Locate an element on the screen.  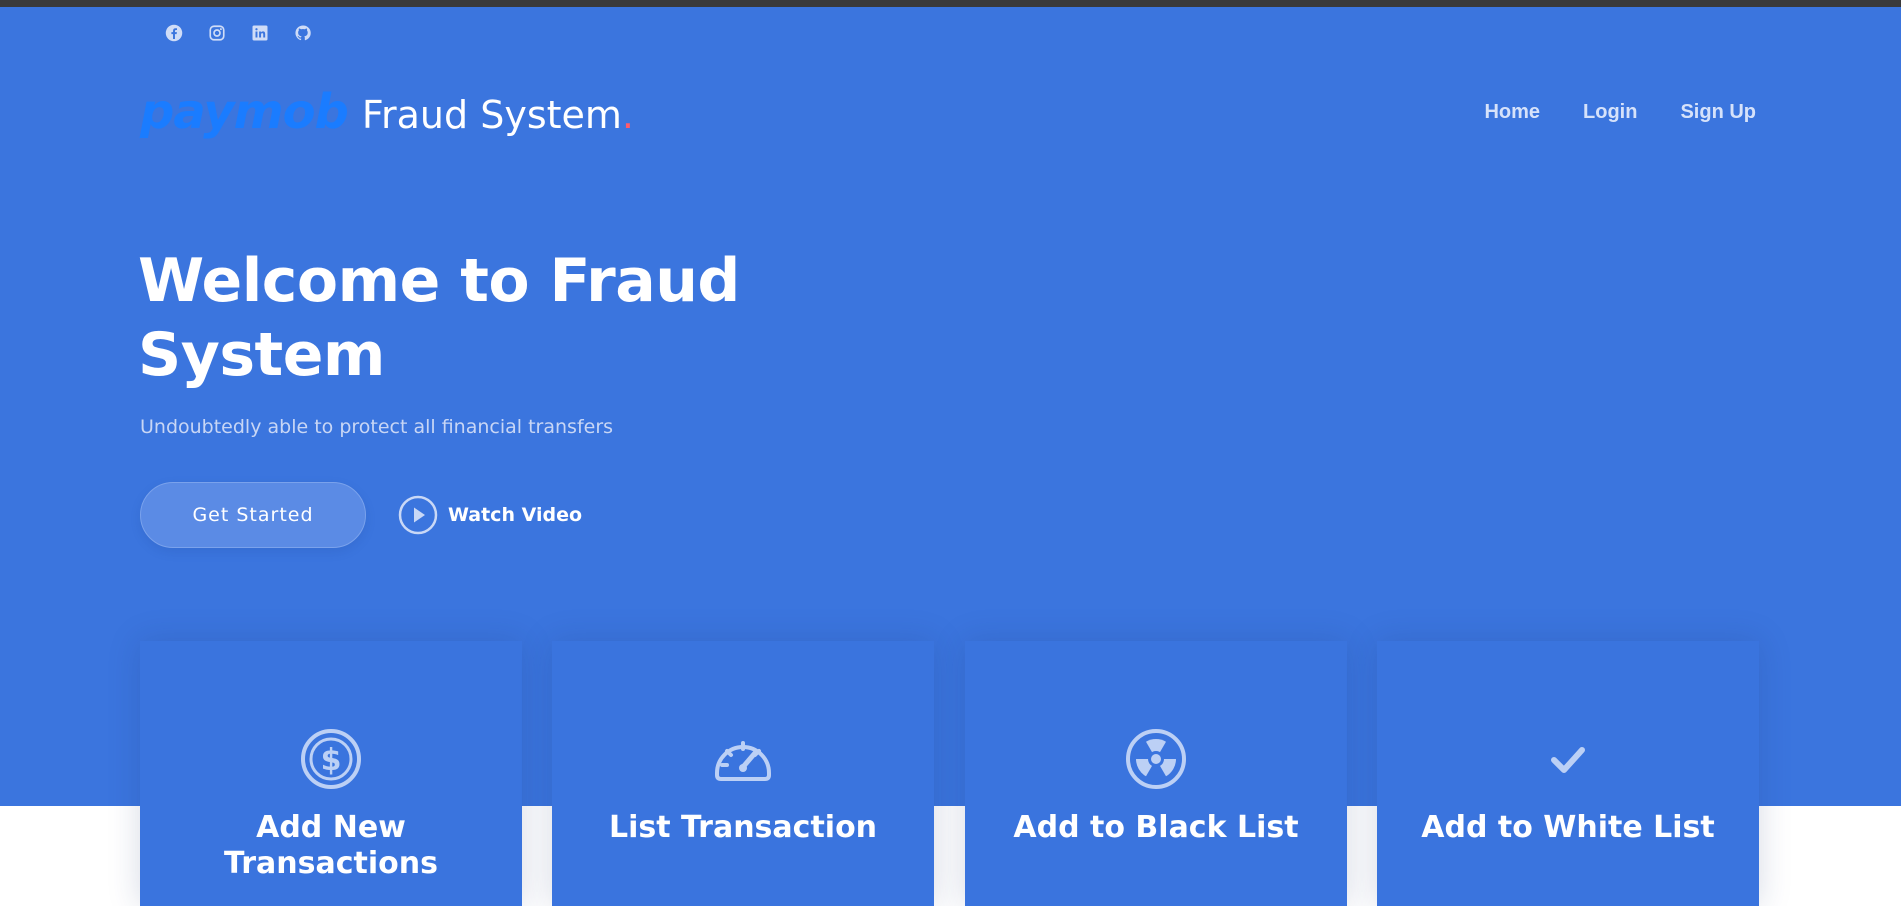
get-started-button: Get Started is located at coordinates (253, 515).